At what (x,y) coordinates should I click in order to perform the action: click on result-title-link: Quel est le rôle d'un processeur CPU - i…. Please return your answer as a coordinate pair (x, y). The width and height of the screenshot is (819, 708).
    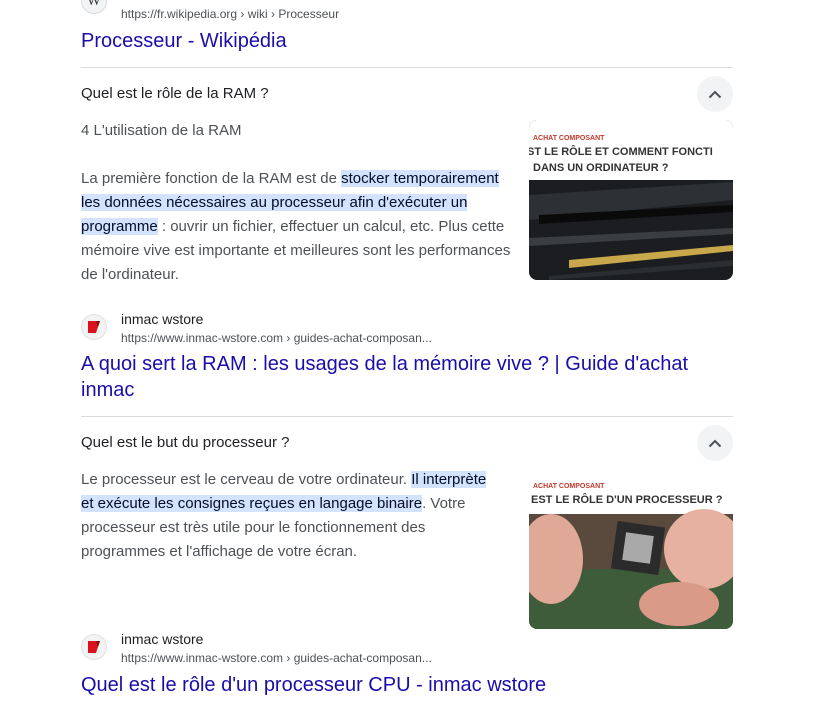
    Looking at the image, I should click on (401, 685).